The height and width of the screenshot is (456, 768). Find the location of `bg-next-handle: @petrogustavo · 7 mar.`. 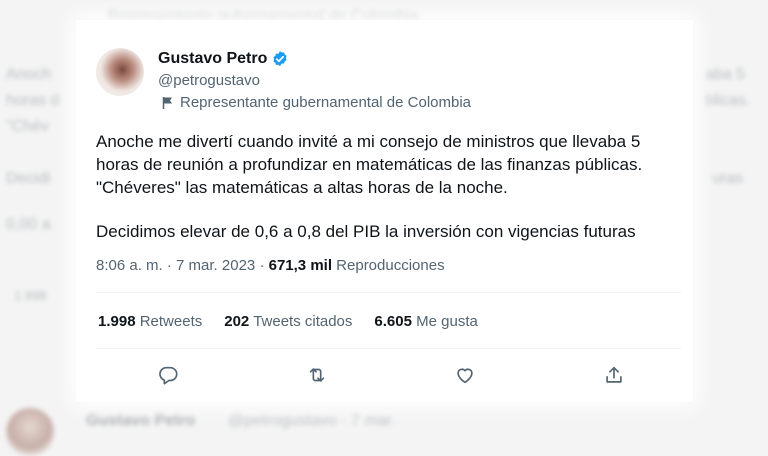

bg-next-handle: @petrogustavo · 7 mar. is located at coordinates (312, 420).